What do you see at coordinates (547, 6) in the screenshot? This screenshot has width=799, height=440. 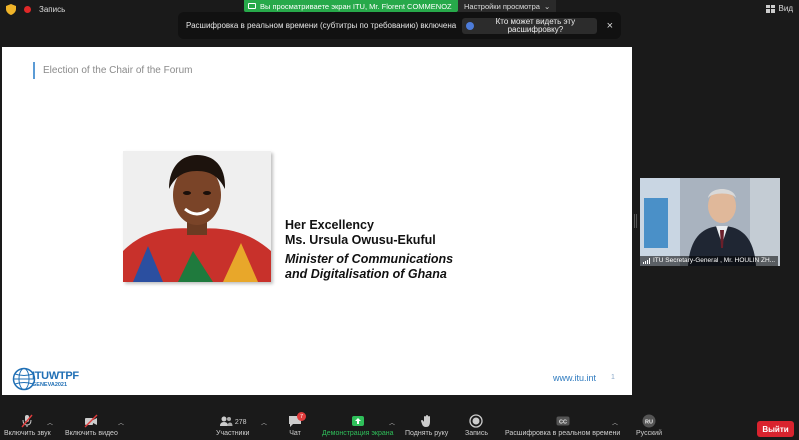 I see `chevron-down-icon: ⌄` at bounding box center [547, 6].